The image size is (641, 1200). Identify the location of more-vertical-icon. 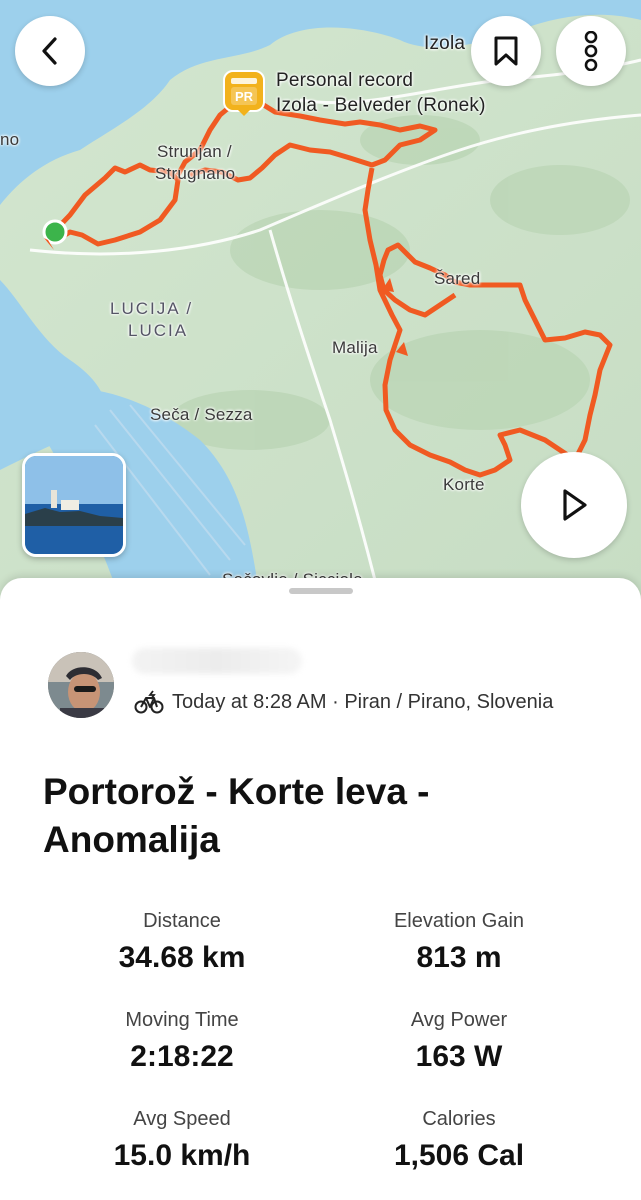
(591, 51).